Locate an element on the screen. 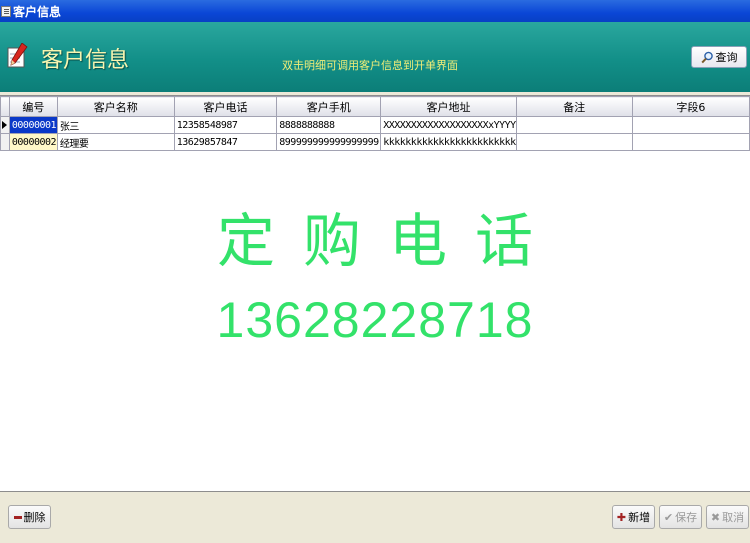 This screenshot has height=543, width=750. x-icon: ✖ is located at coordinates (715, 517).